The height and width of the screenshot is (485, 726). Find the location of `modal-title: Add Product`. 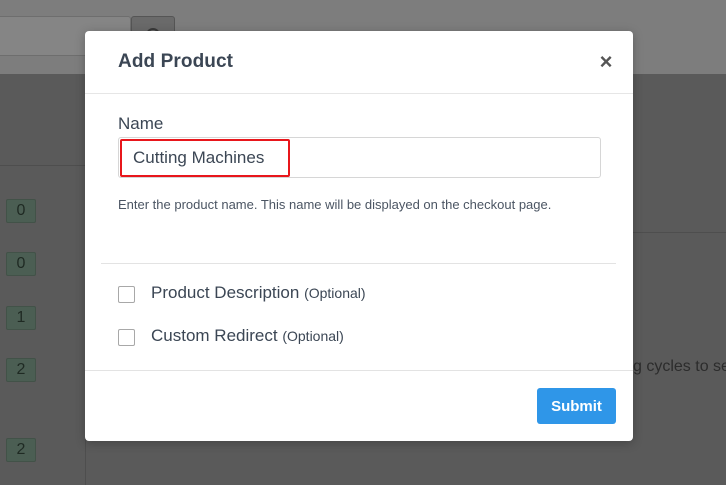

modal-title: Add Product is located at coordinates (176, 61).